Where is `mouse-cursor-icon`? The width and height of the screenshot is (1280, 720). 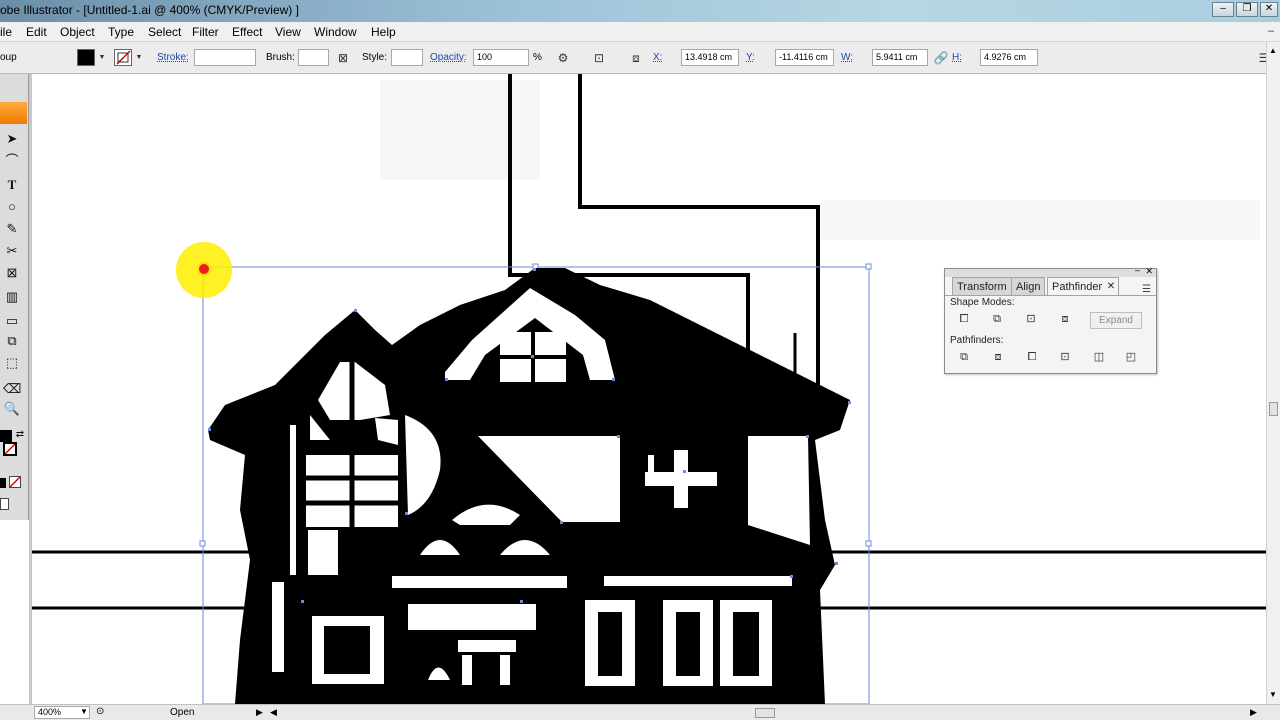
mouse-cursor-icon is located at coordinates (204, 269).